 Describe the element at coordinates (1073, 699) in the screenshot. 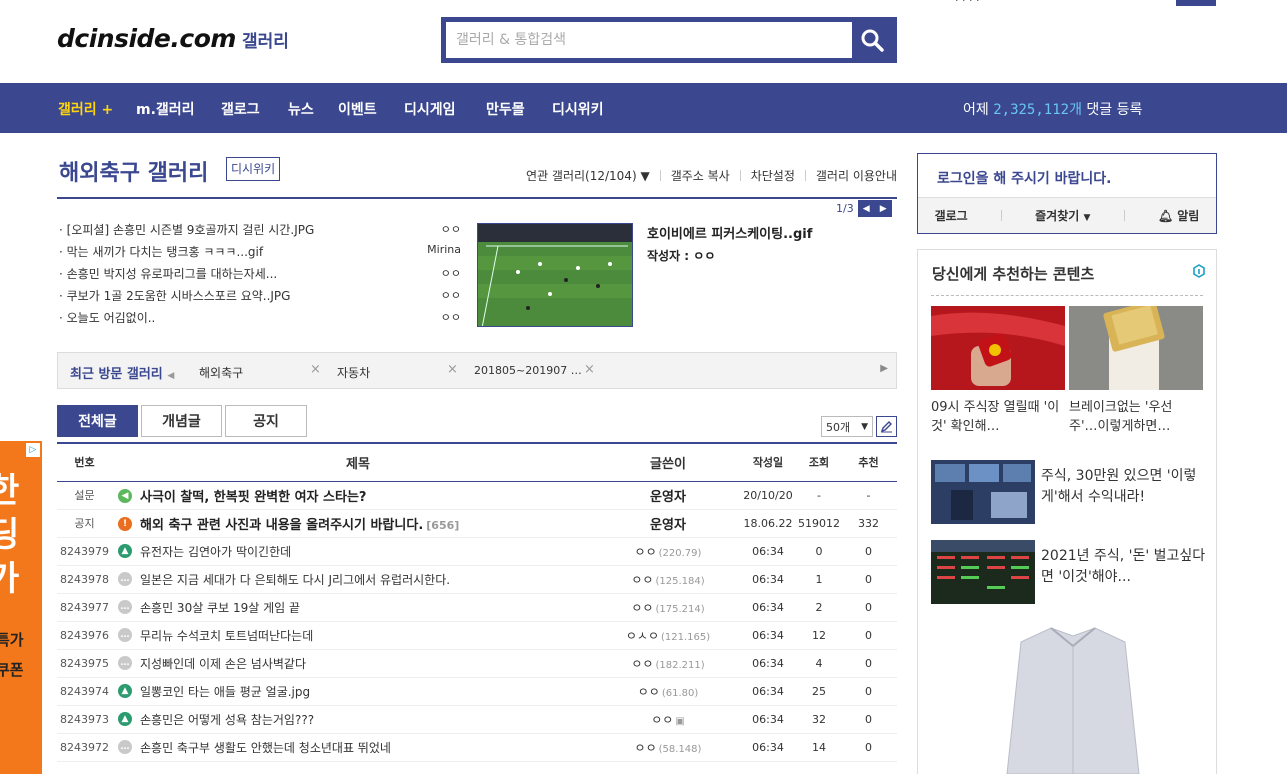

I see `shirt-product-image` at that location.